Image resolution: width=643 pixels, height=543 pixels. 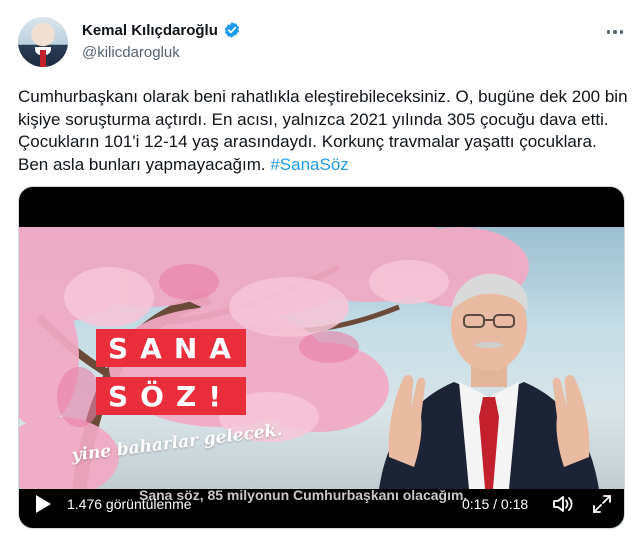 I want to click on avatar-tie, so click(x=43, y=58).